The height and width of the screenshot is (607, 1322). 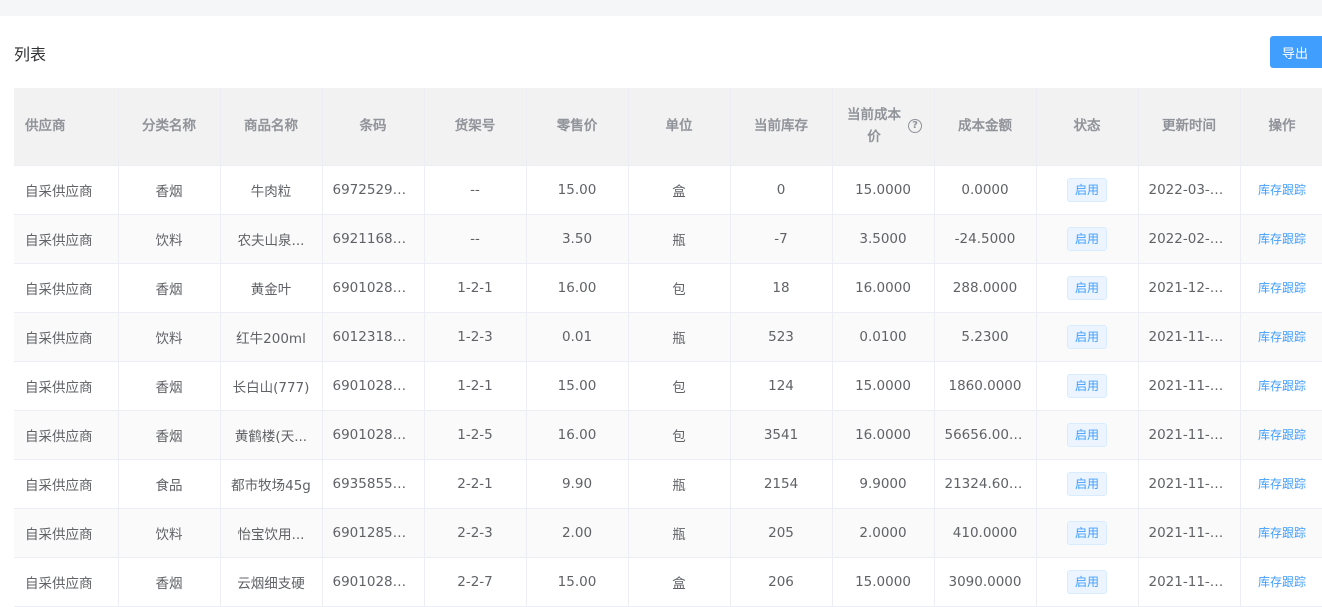 I want to click on cell-shelf: 2-2-3, so click(x=475, y=533).